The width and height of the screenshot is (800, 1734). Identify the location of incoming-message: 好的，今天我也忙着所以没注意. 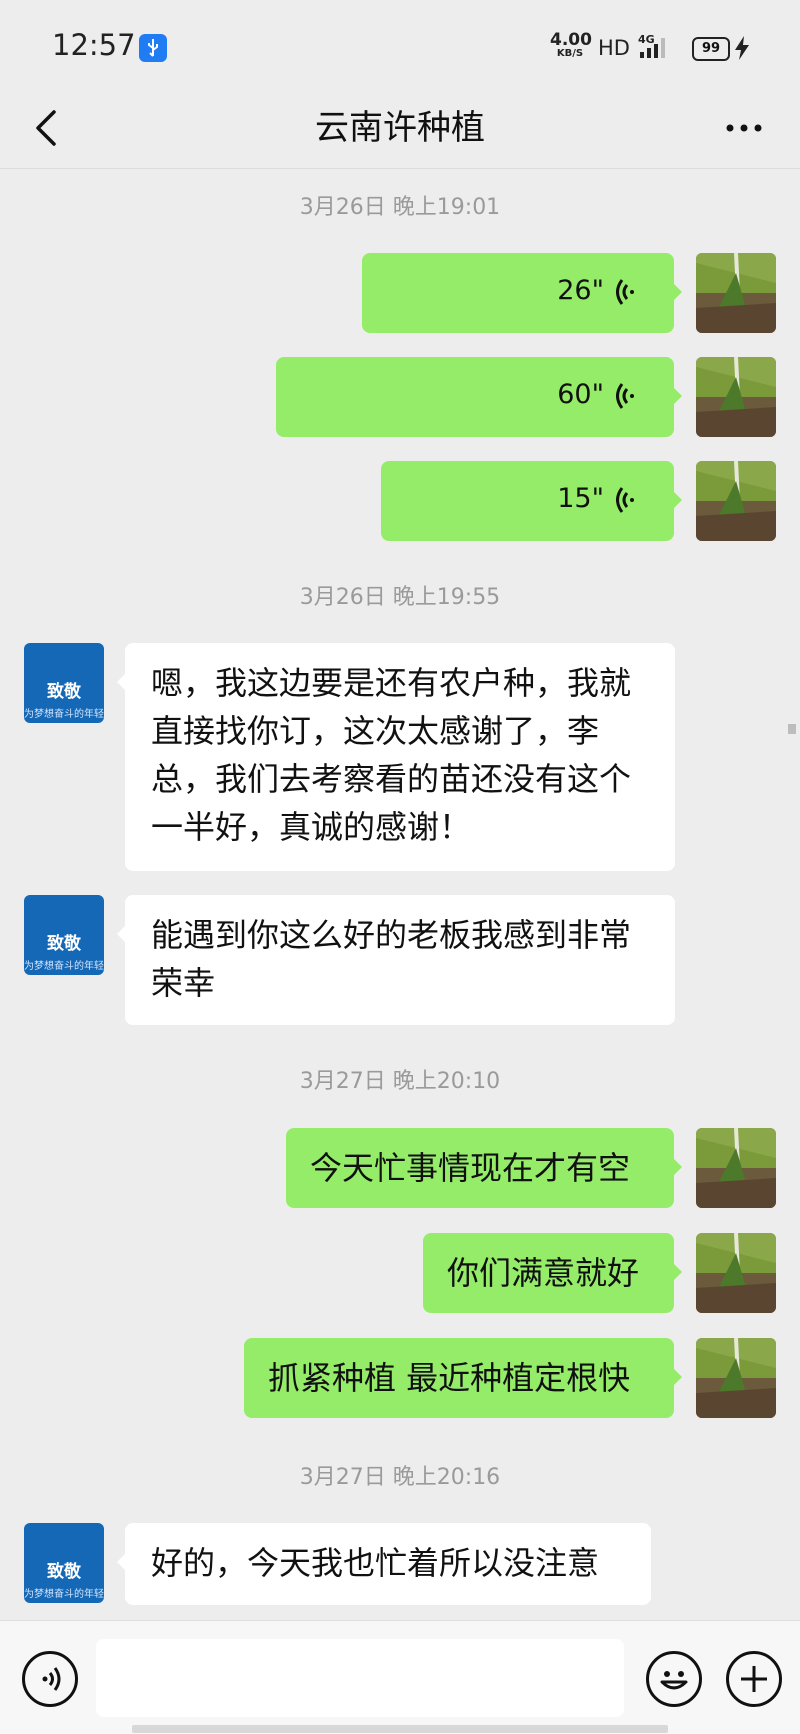
(384, 1564).